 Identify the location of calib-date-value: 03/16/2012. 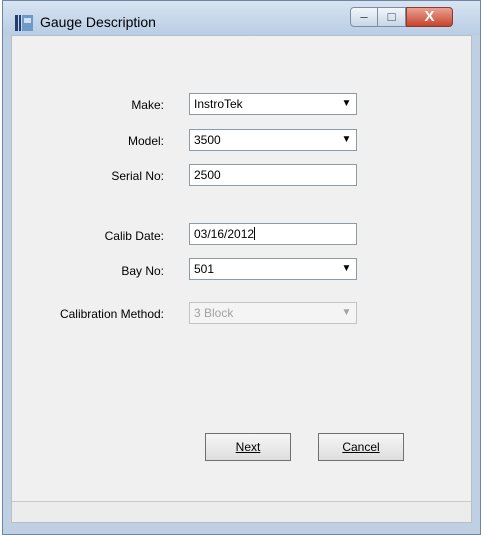
(225, 234).